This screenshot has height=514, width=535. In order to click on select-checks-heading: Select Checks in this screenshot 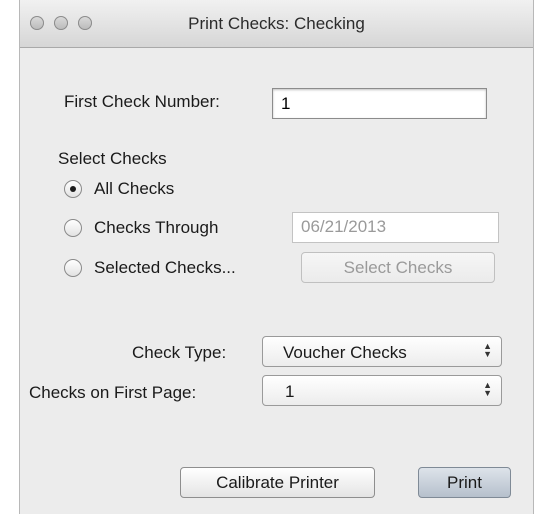, I will do `click(112, 158)`.